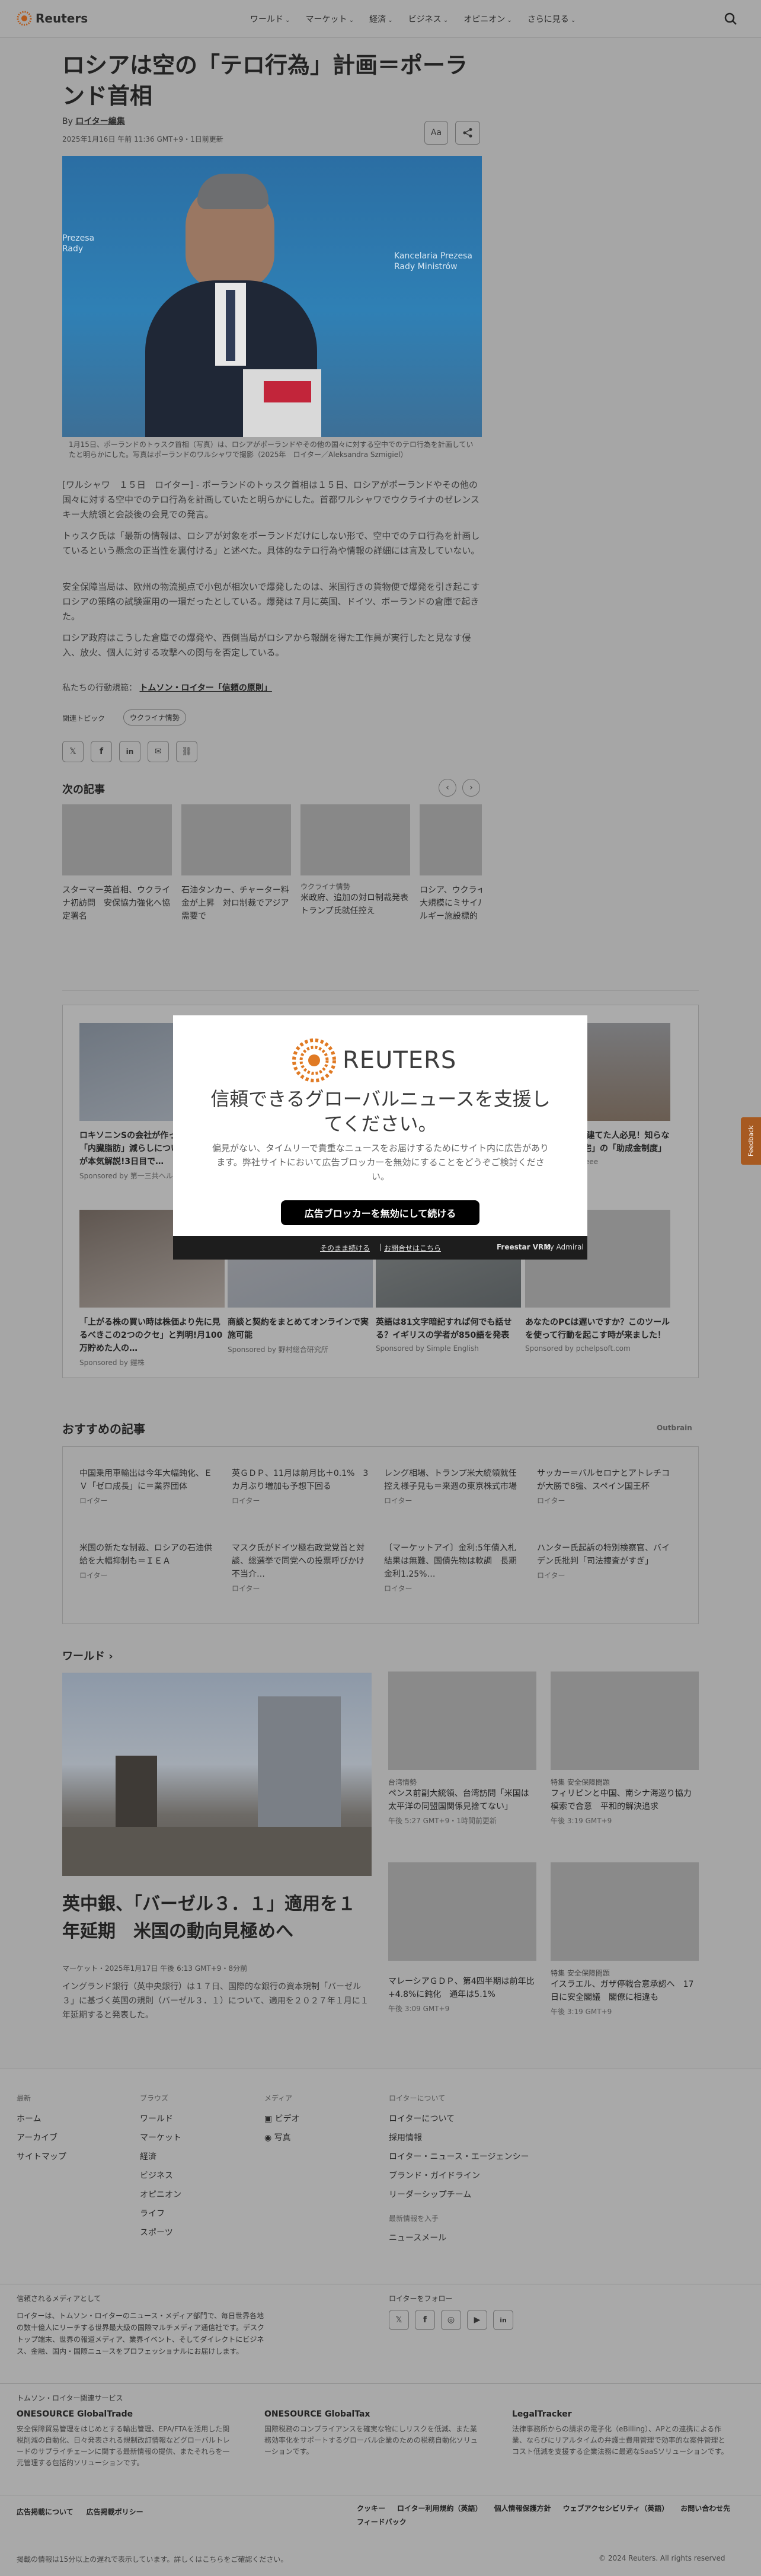  What do you see at coordinates (425, 2320) in the screenshot?
I see `facebook-follow-icon: f` at bounding box center [425, 2320].